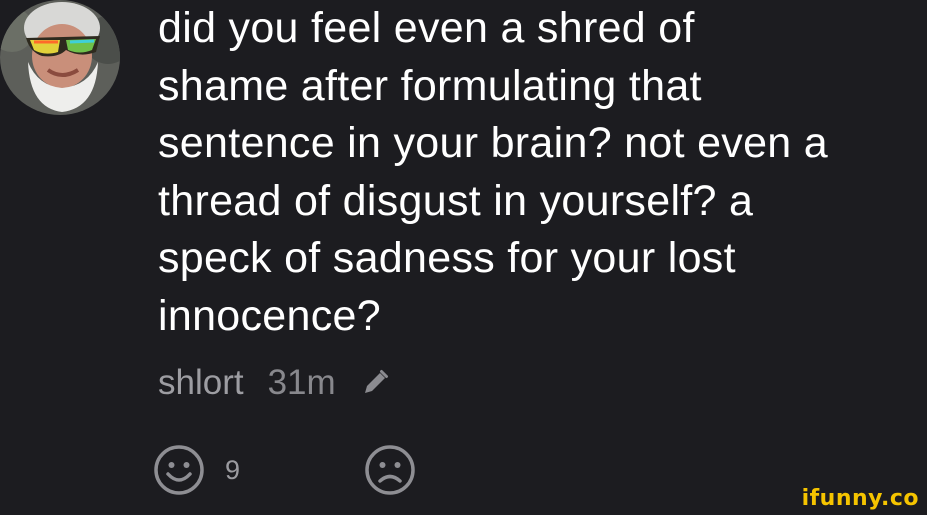 The image size is (927, 515). I want to click on pencil-icon, so click(375, 383).